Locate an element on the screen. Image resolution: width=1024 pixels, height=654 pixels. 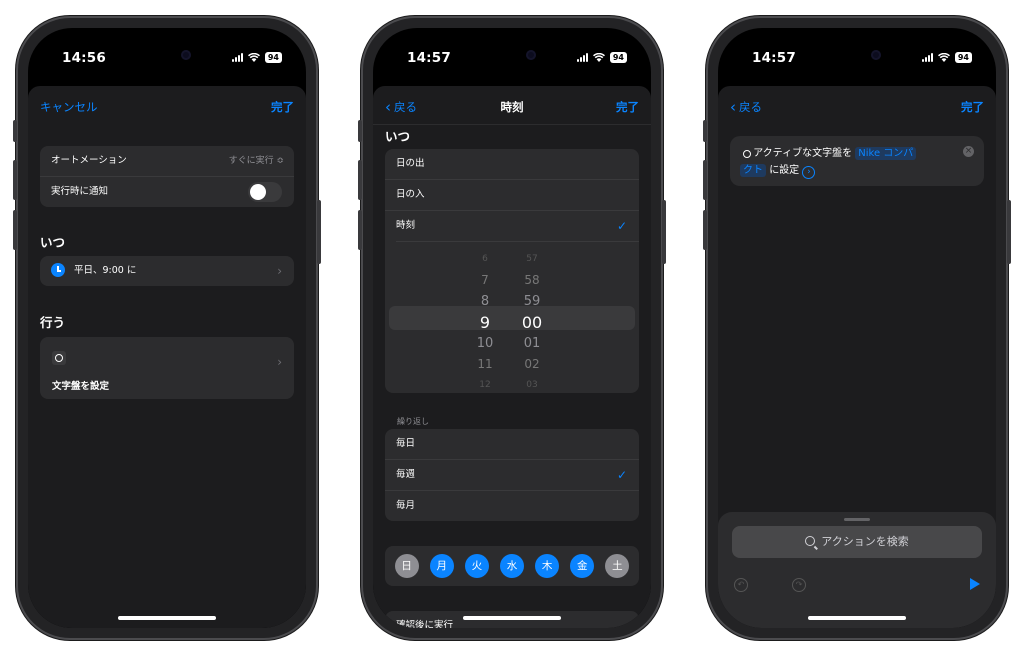
day-sun: 日 is located at coordinates (406, 566).